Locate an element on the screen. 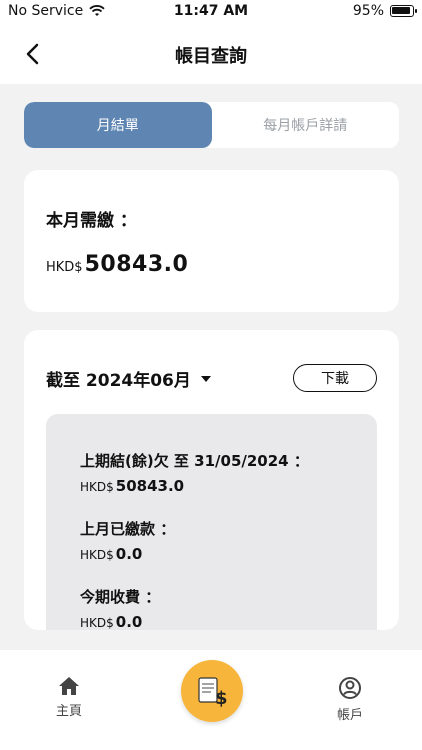  nav-account-label: 帳戶 is located at coordinates (350, 715).